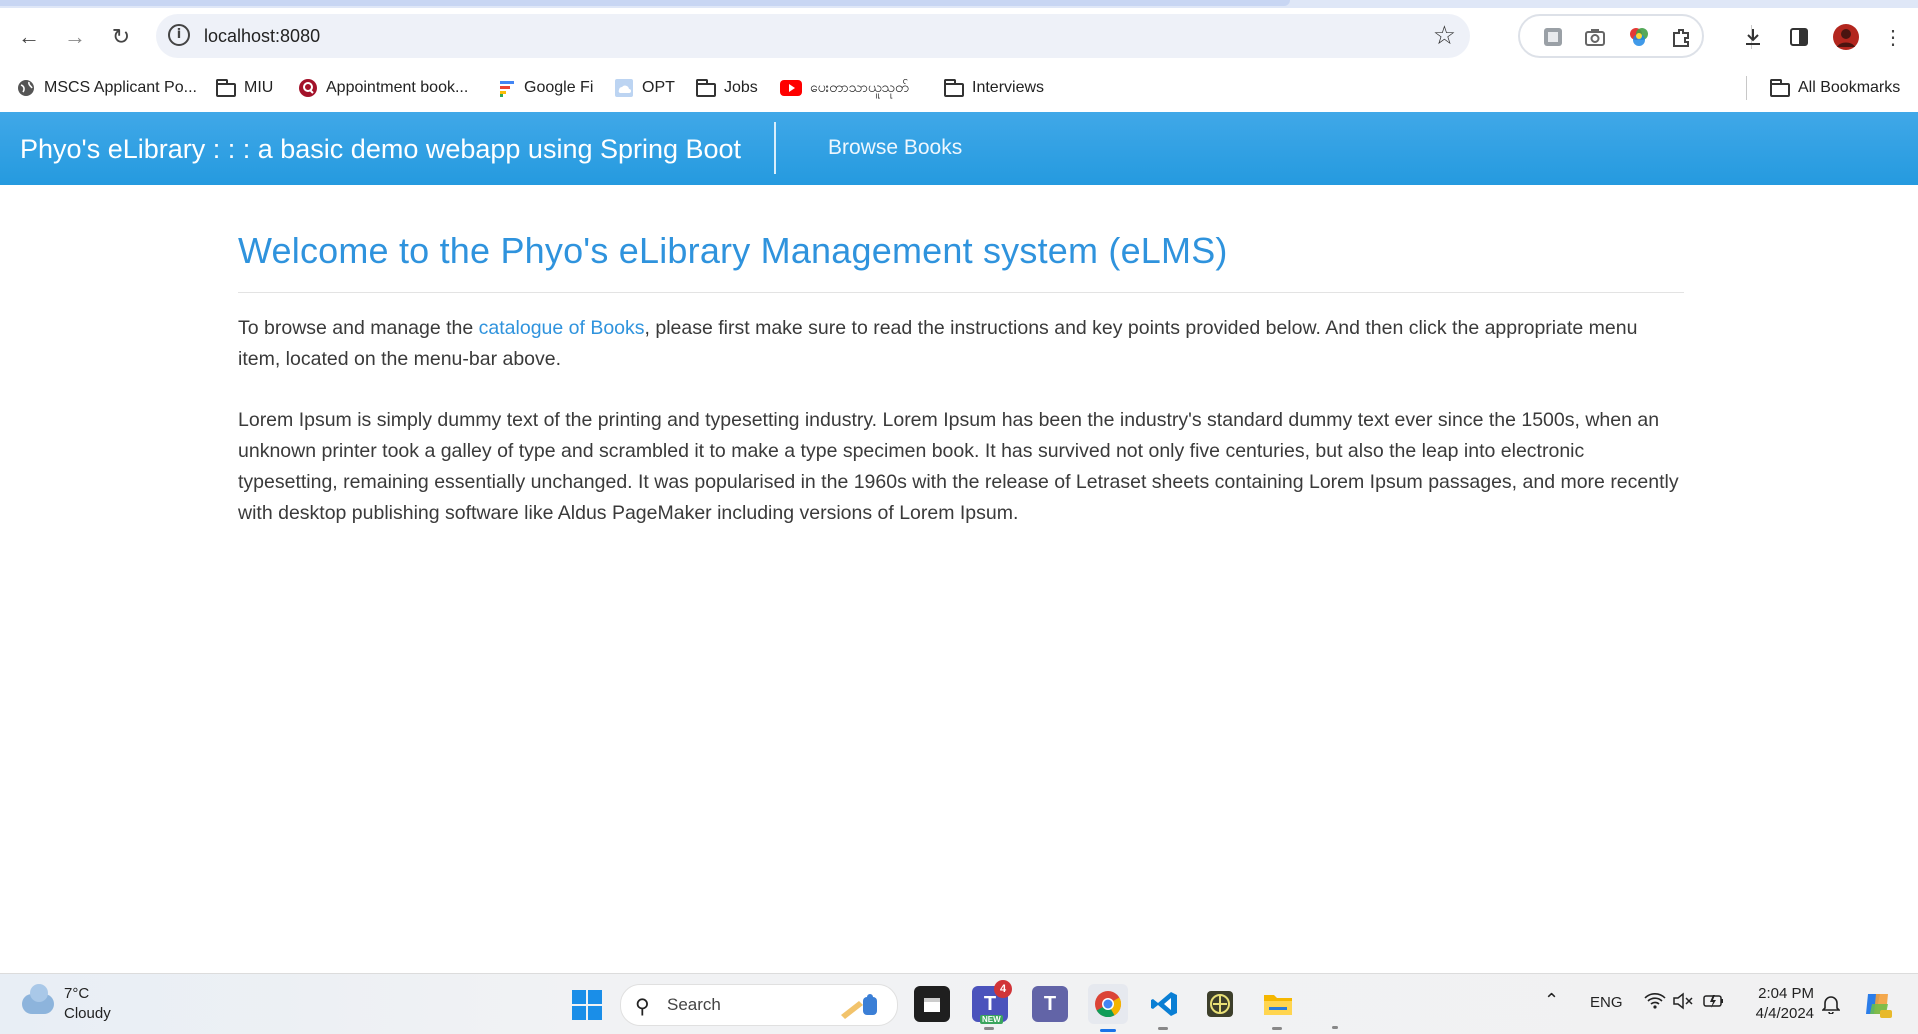 The width and height of the screenshot is (1918, 1034). What do you see at coordinates (29, 37) in the screenshot?
I see `back-icon: ←` at bounding box center [29, 37].